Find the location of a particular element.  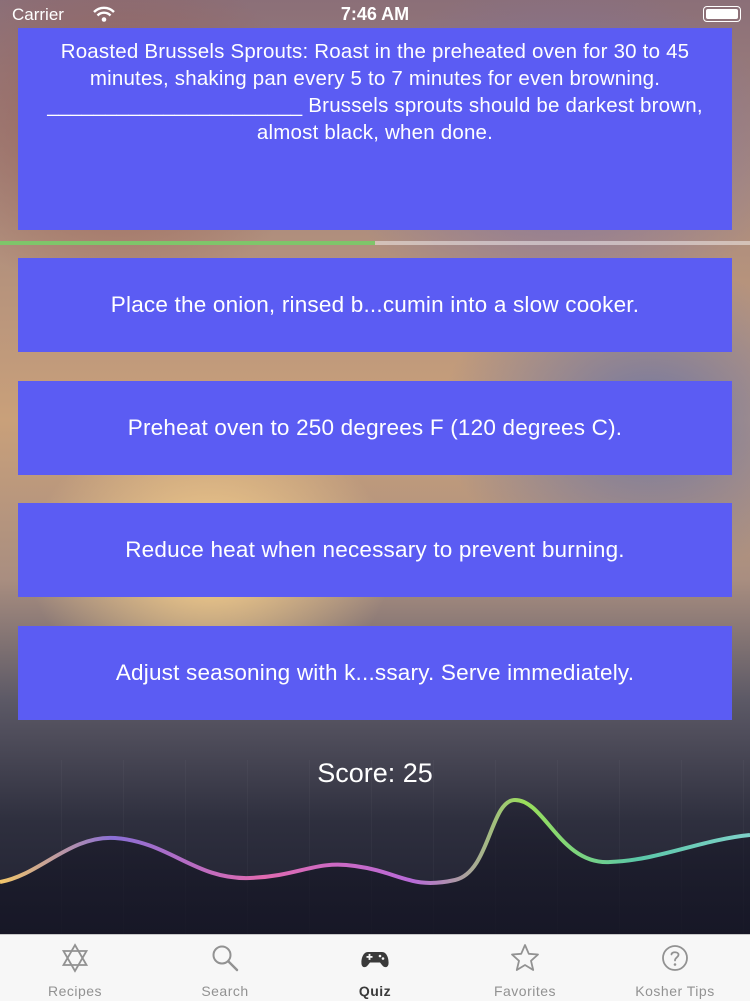

tab-quiz: Quiz is located at coordinates (375, 968).